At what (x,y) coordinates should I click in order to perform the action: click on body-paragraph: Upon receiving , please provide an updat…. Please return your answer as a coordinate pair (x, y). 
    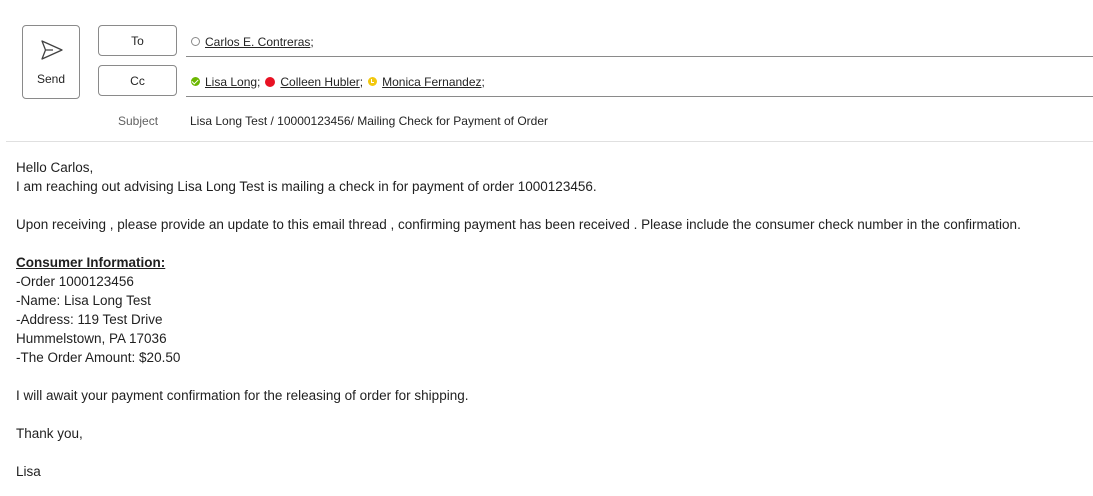
    Looking at the image, I should click on (518, 224).